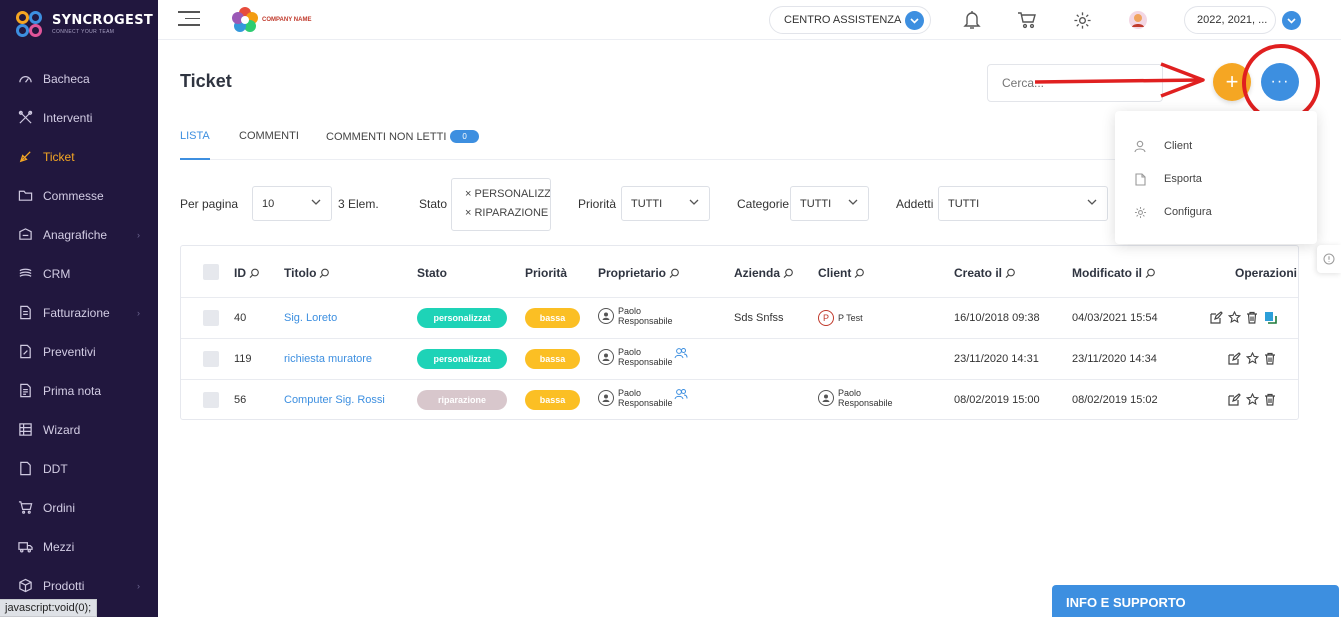 Image resolution: width=1341 pixels, height=617 pixels. Describe the element at coordinates (79, 390) in the screenshot. I see `sidebar-item-prima-nota: Prima nota` at that location.